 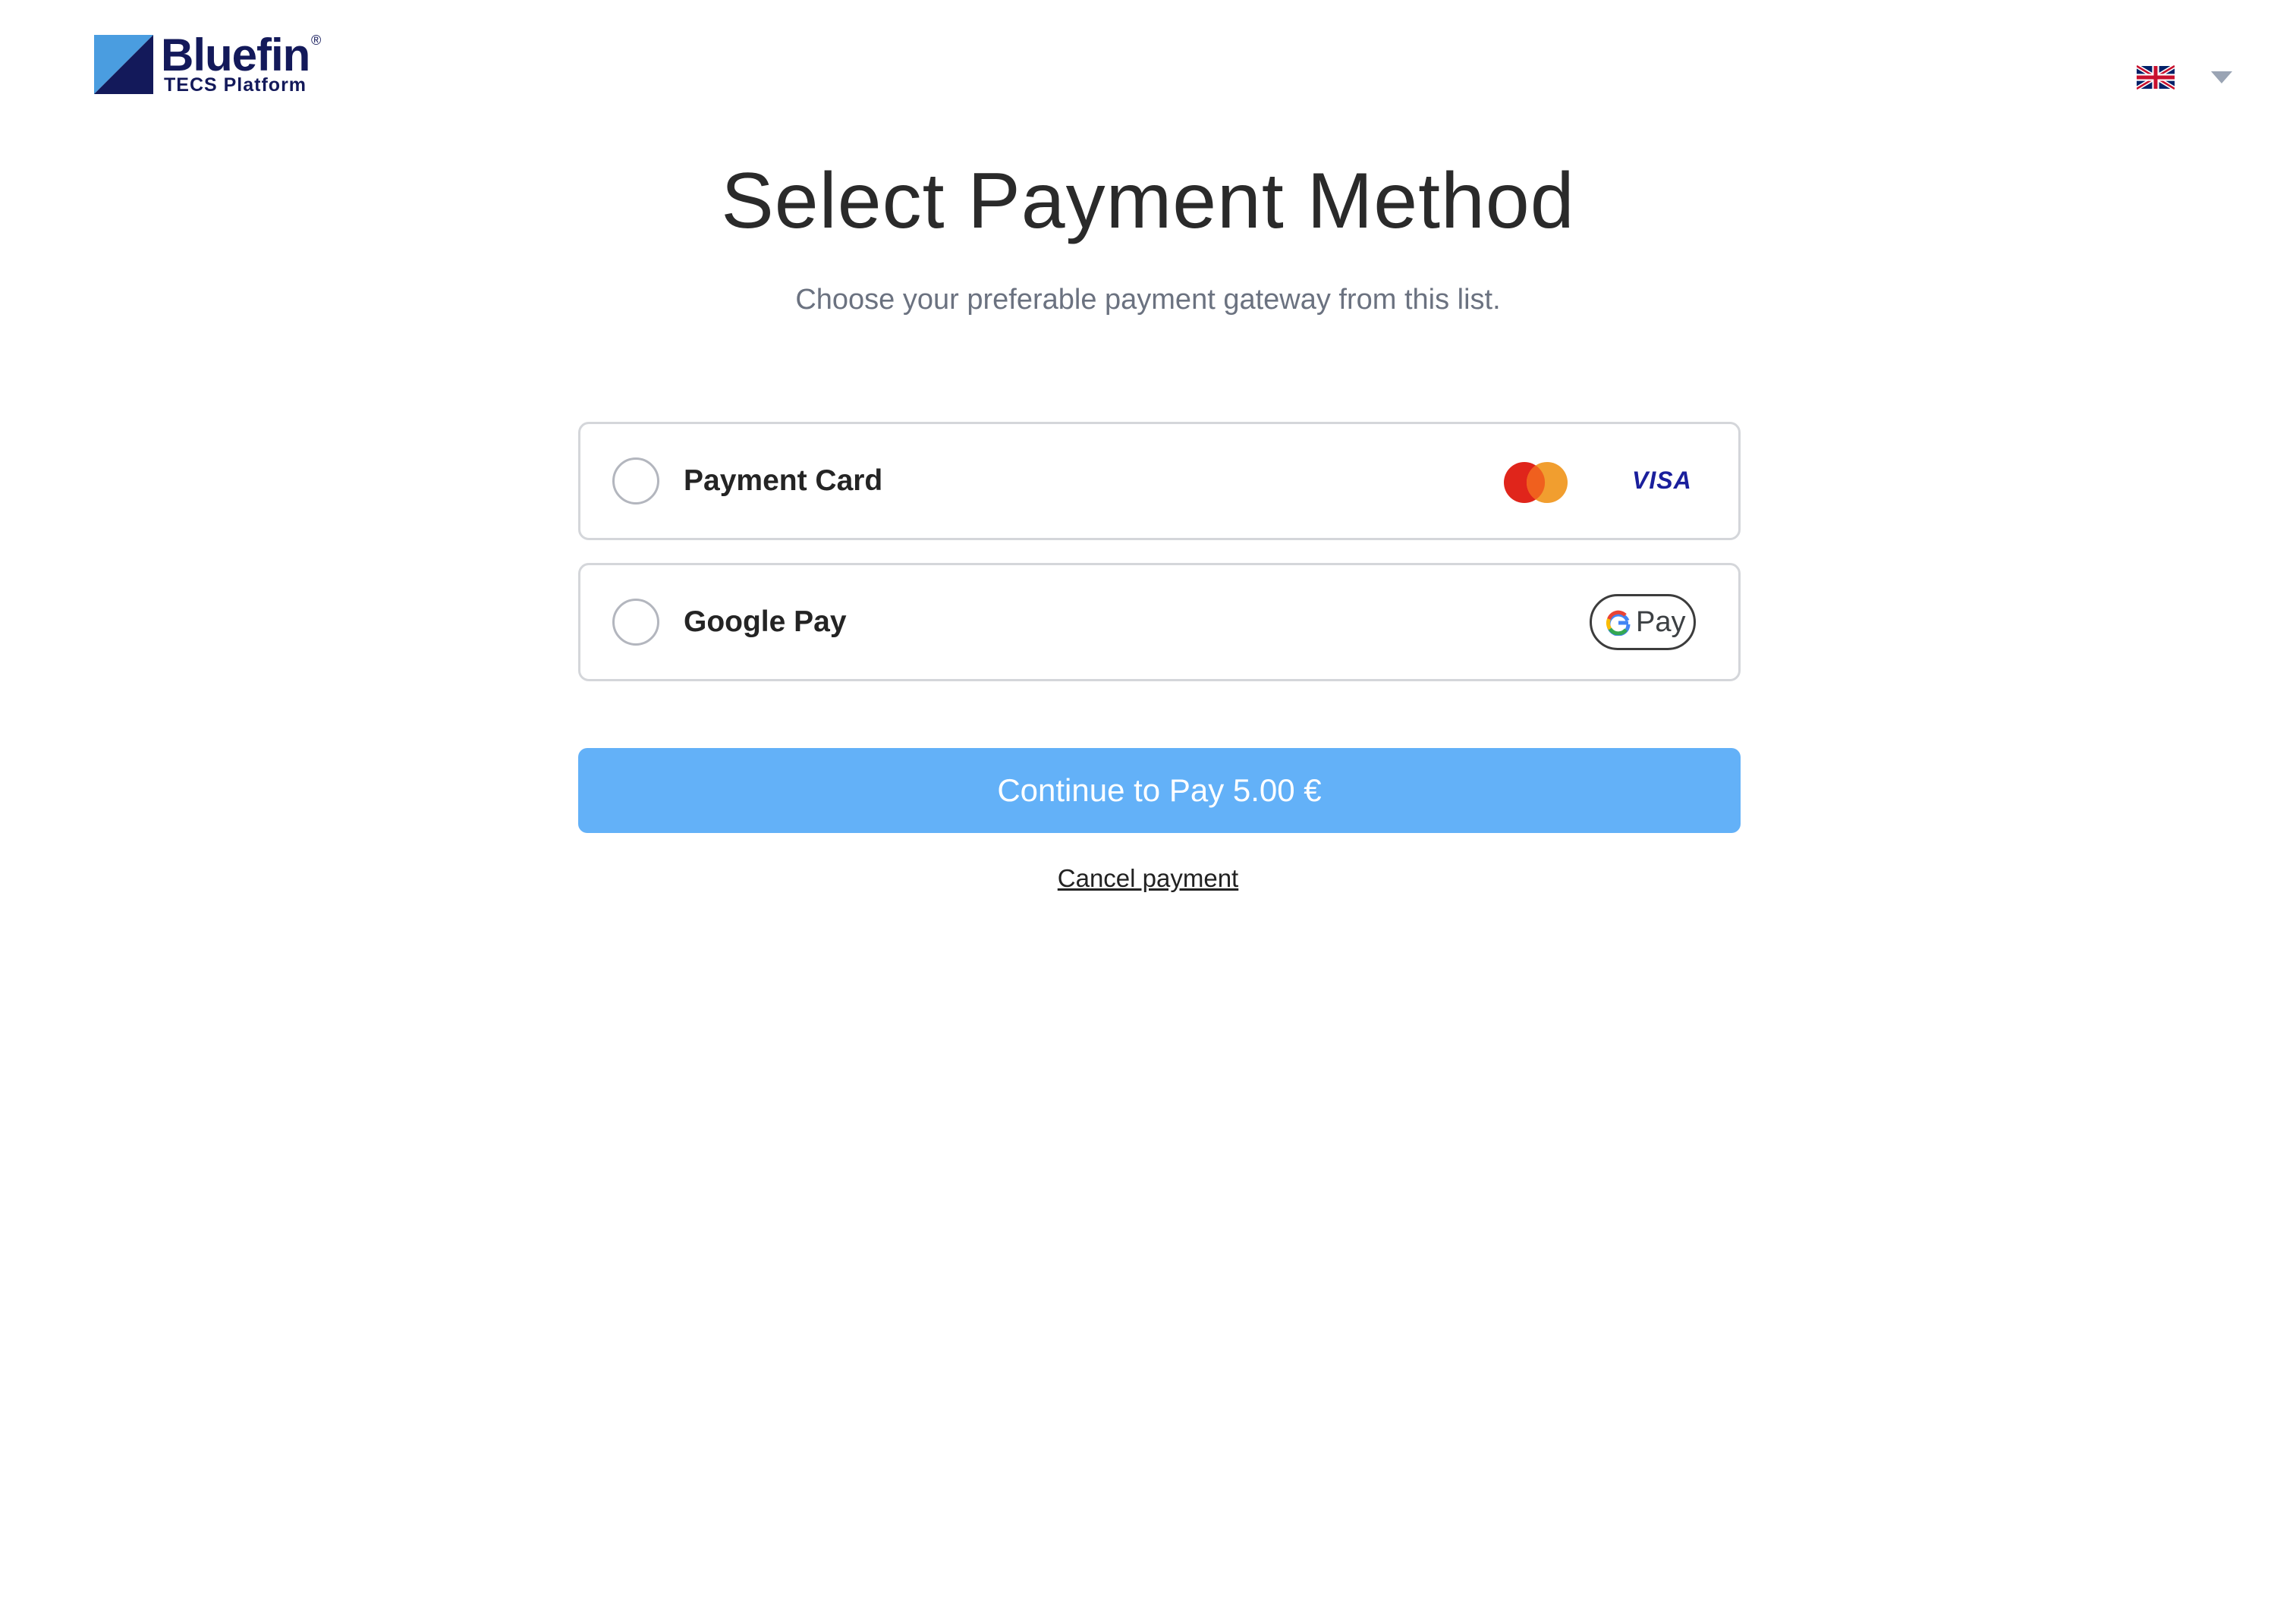 I want to click on chevron-down-icon, so click(x=2221, y=77).